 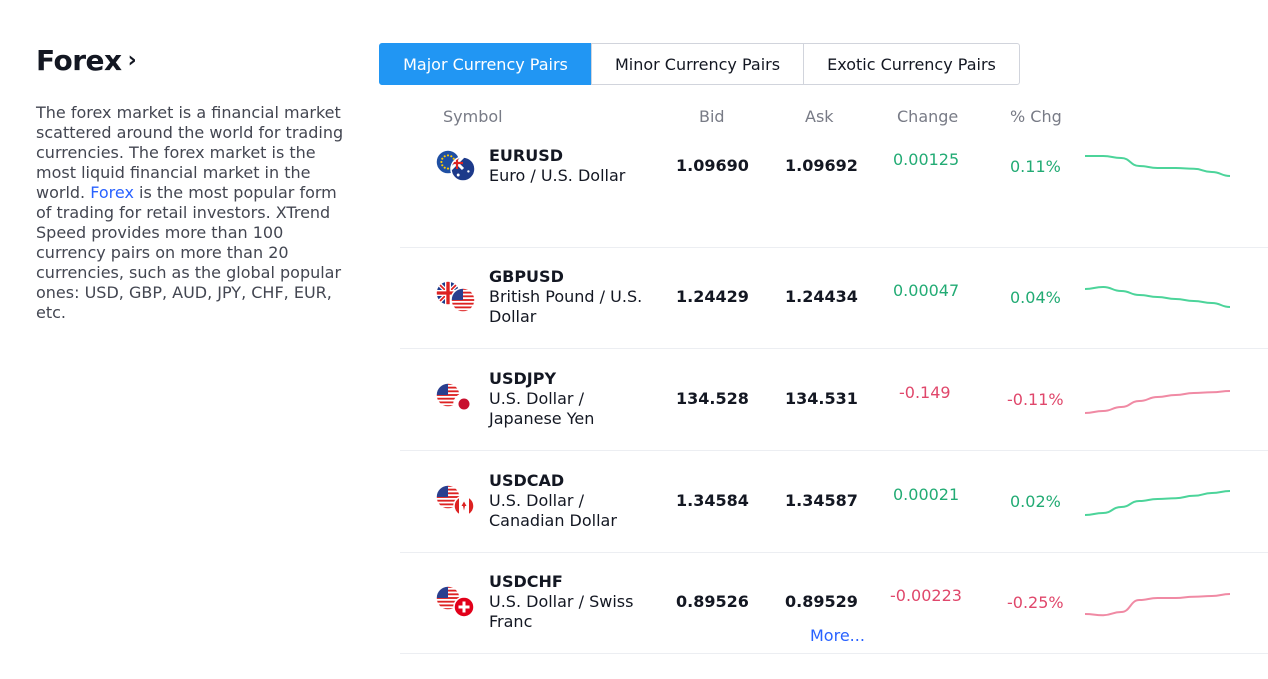 I want to click on ch-flag-icon, so click(x=464, y=607).